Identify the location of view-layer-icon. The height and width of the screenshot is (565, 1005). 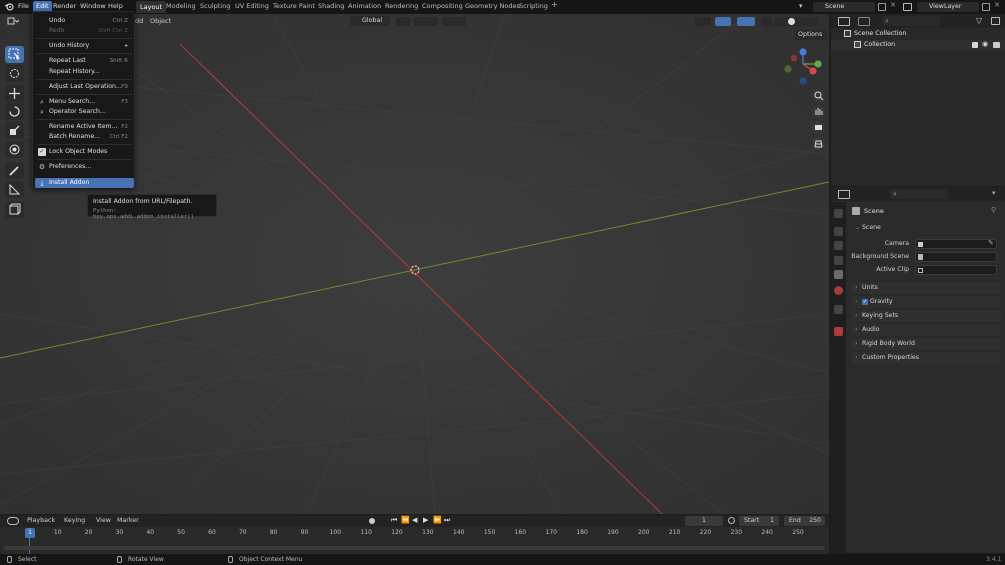
(907, 7).